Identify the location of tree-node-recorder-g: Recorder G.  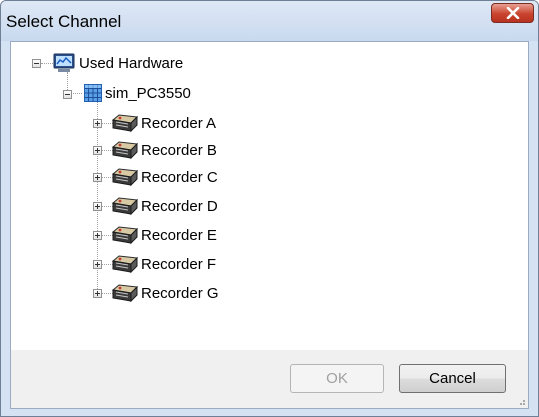
(180, 293).